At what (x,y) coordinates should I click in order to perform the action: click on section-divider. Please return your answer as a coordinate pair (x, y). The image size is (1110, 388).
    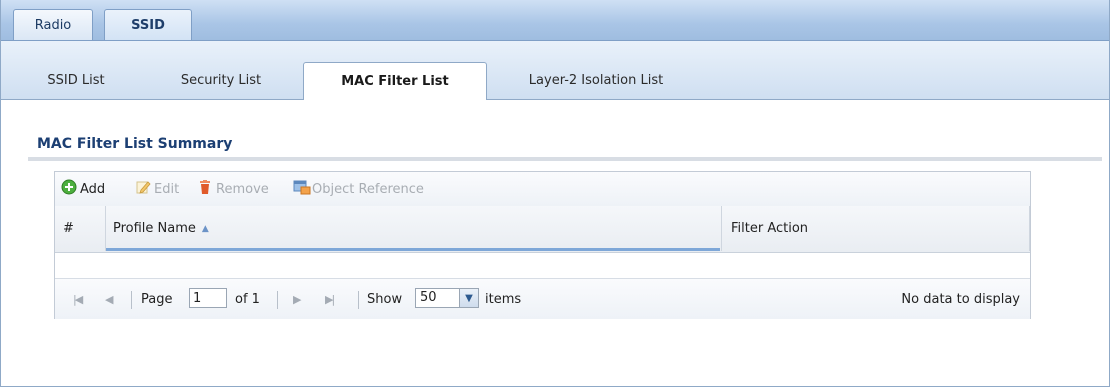
    Looking at the image, I should click on (565, 159).